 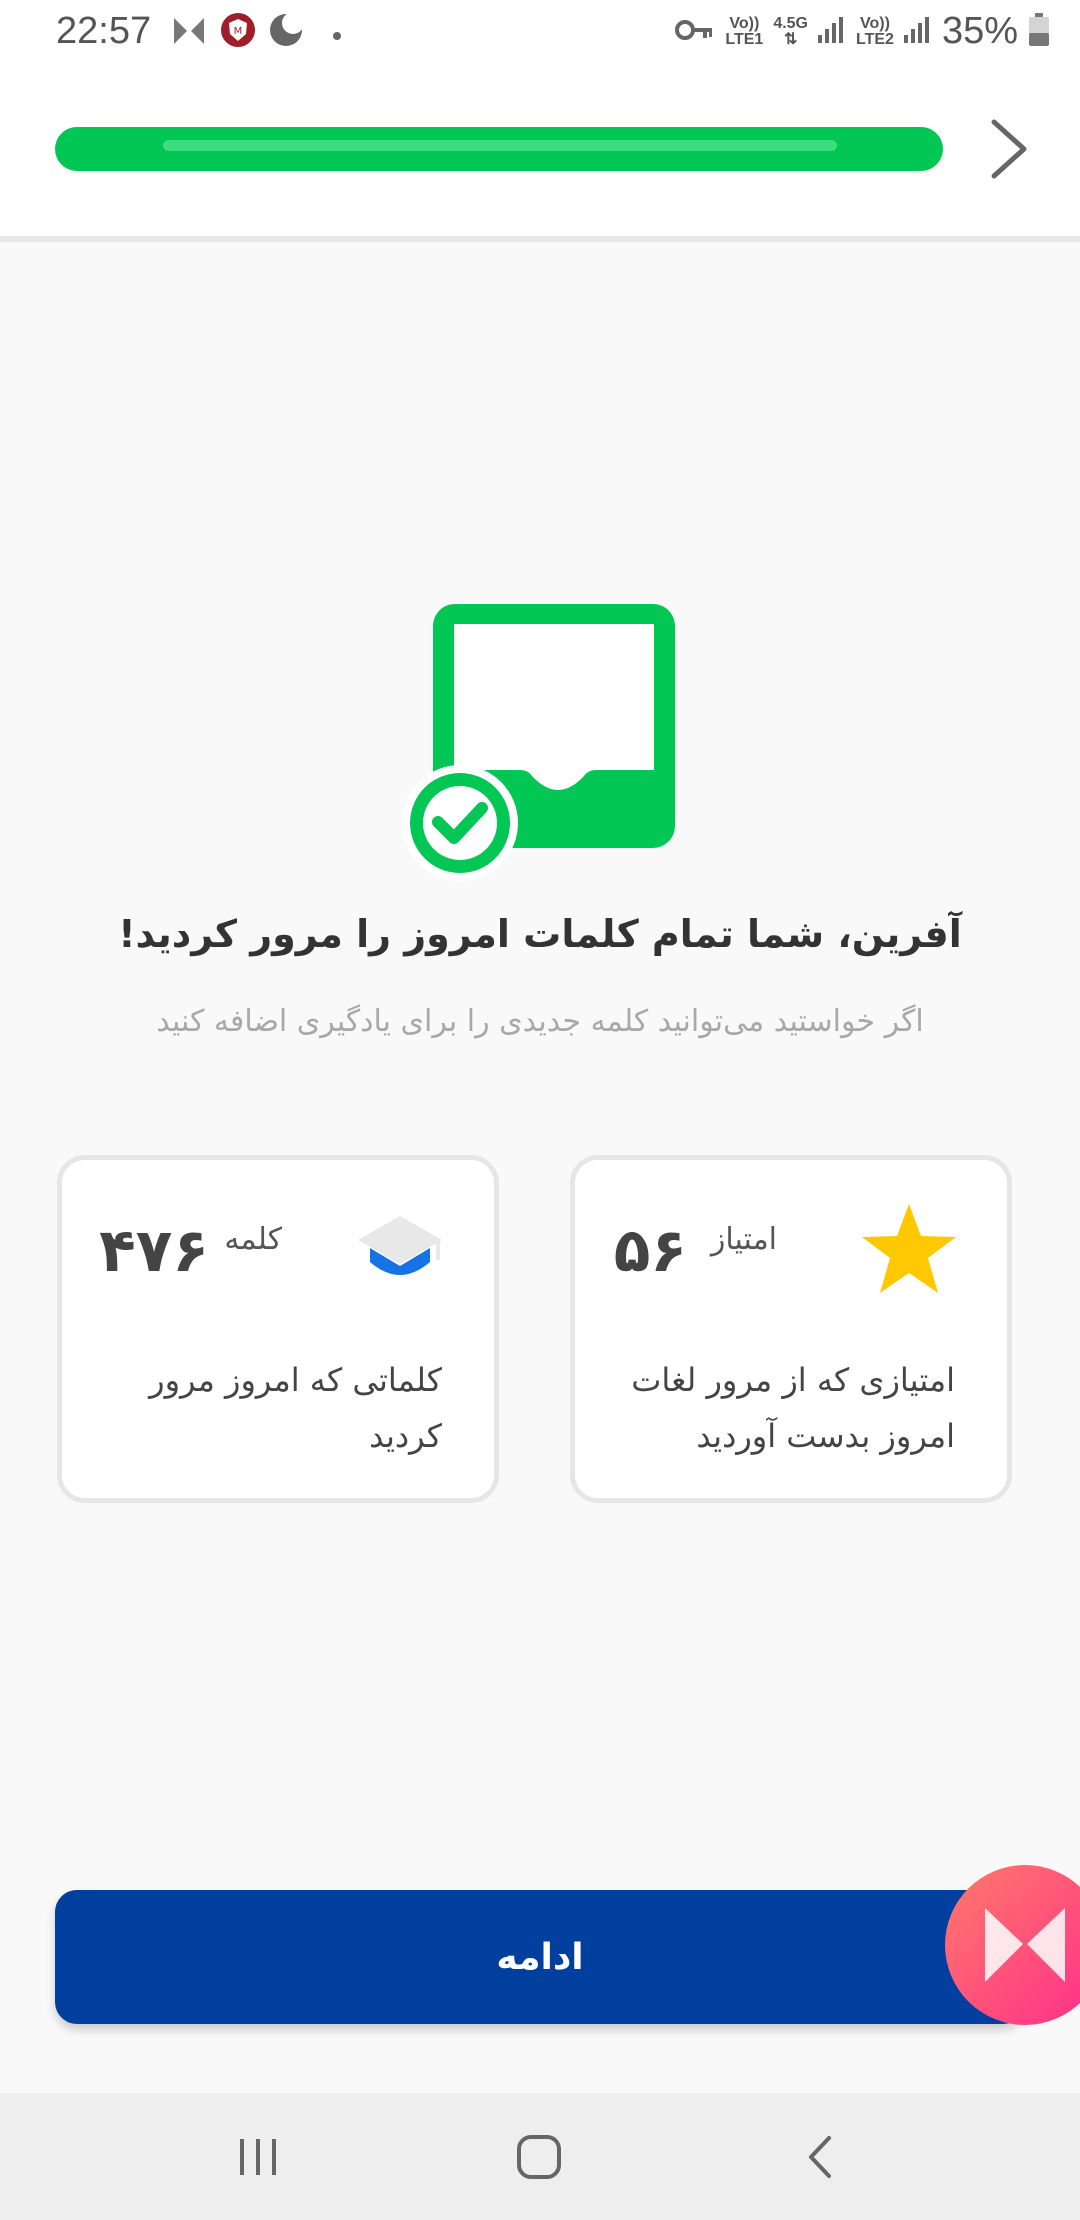 I want to click on battery-icon, so click(x=1039, y=31).